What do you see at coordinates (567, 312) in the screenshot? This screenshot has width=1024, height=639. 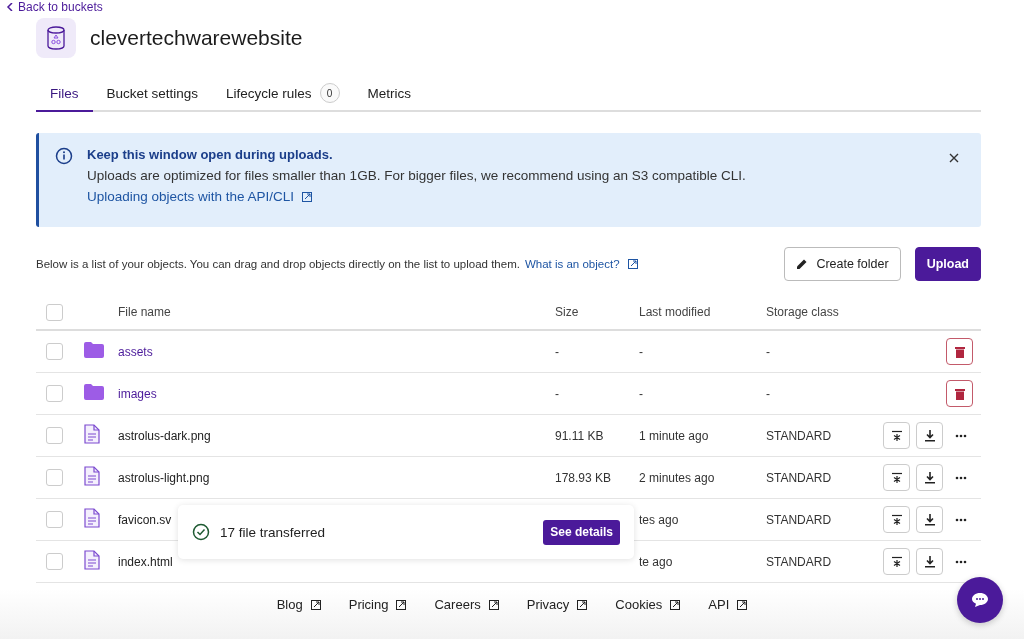 I see `column-header: Size` at bounding box center [567, 312].